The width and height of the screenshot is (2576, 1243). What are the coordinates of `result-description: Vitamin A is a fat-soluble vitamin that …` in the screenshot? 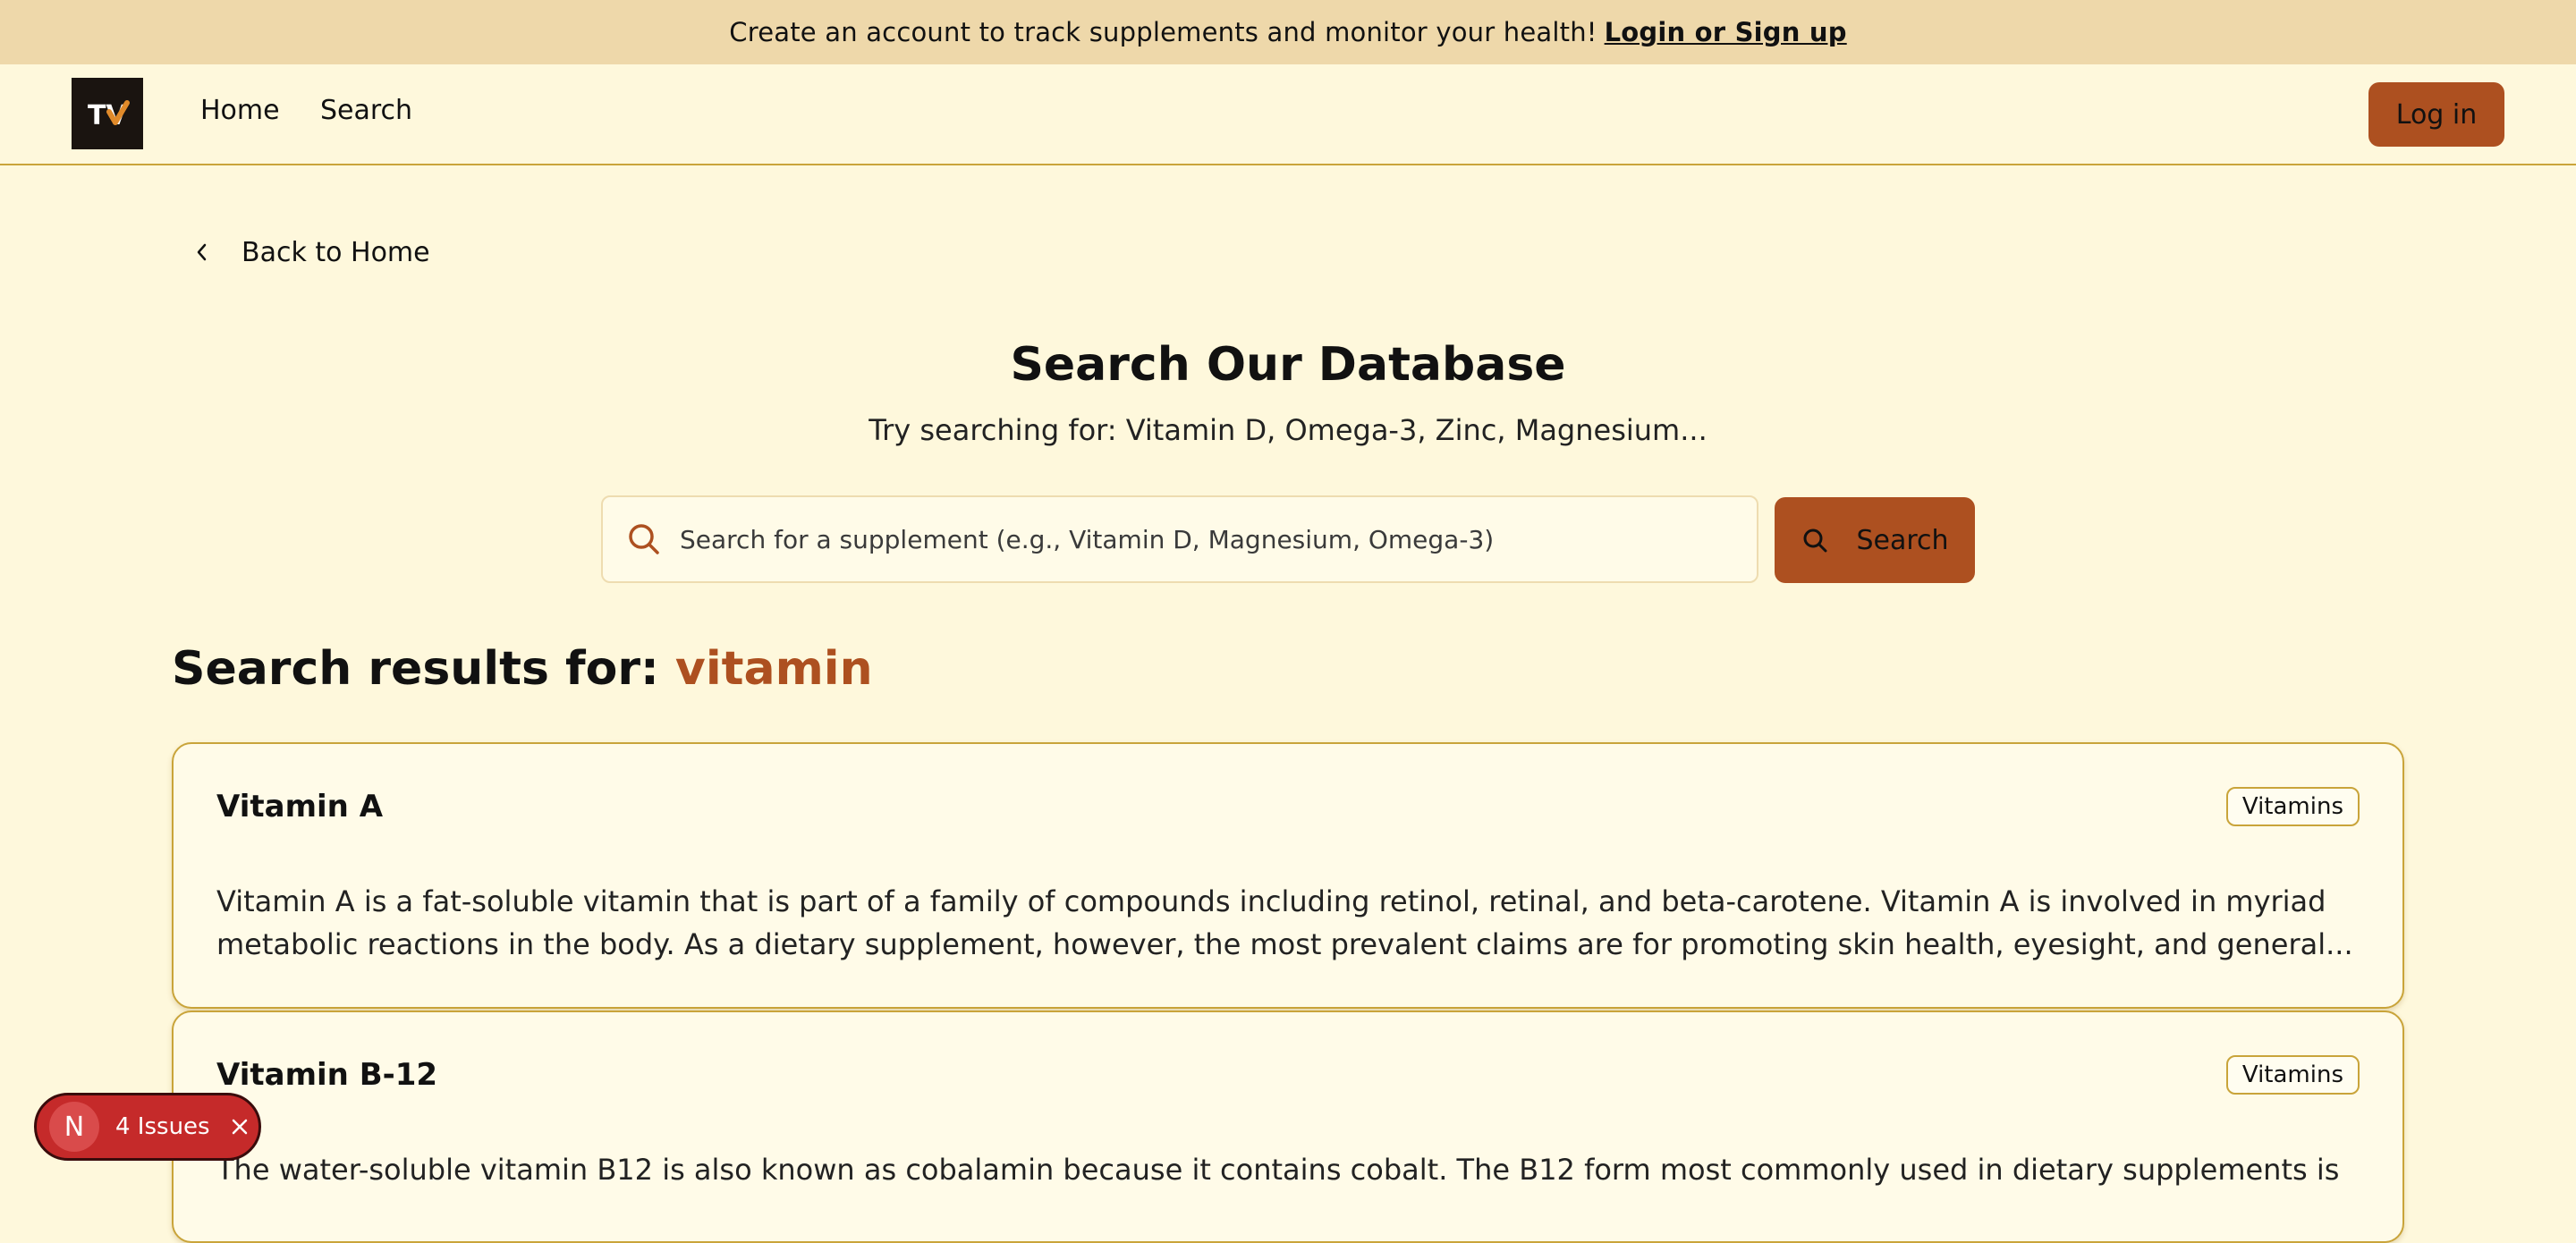 It's located at (1284, 922).